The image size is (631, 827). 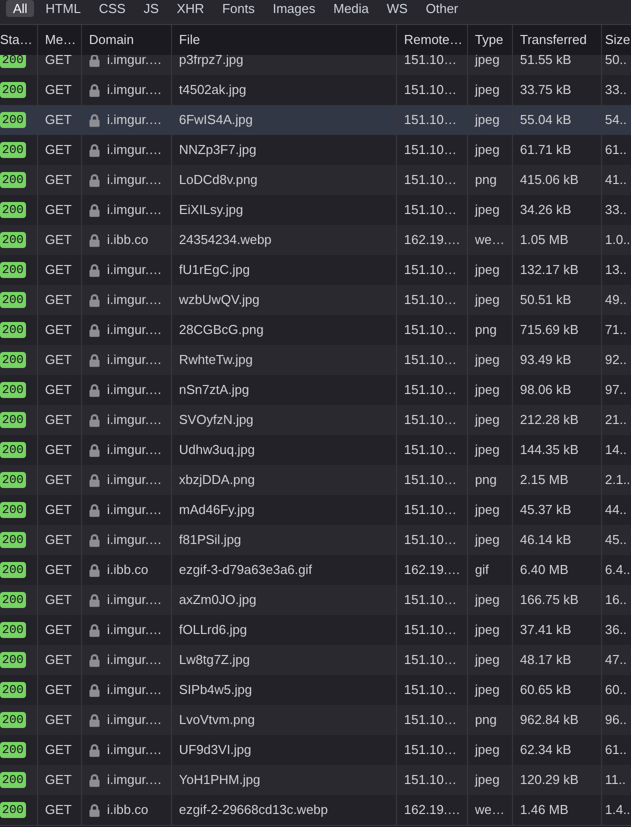 What do you see at coordinates (315, 750) in the screenshot?
I see `request-row: 200 GET i.imgur.… UF9d3VI.jpg 151.10… jpeg 62.34 kB 61..` at bounding box center [315, 750].